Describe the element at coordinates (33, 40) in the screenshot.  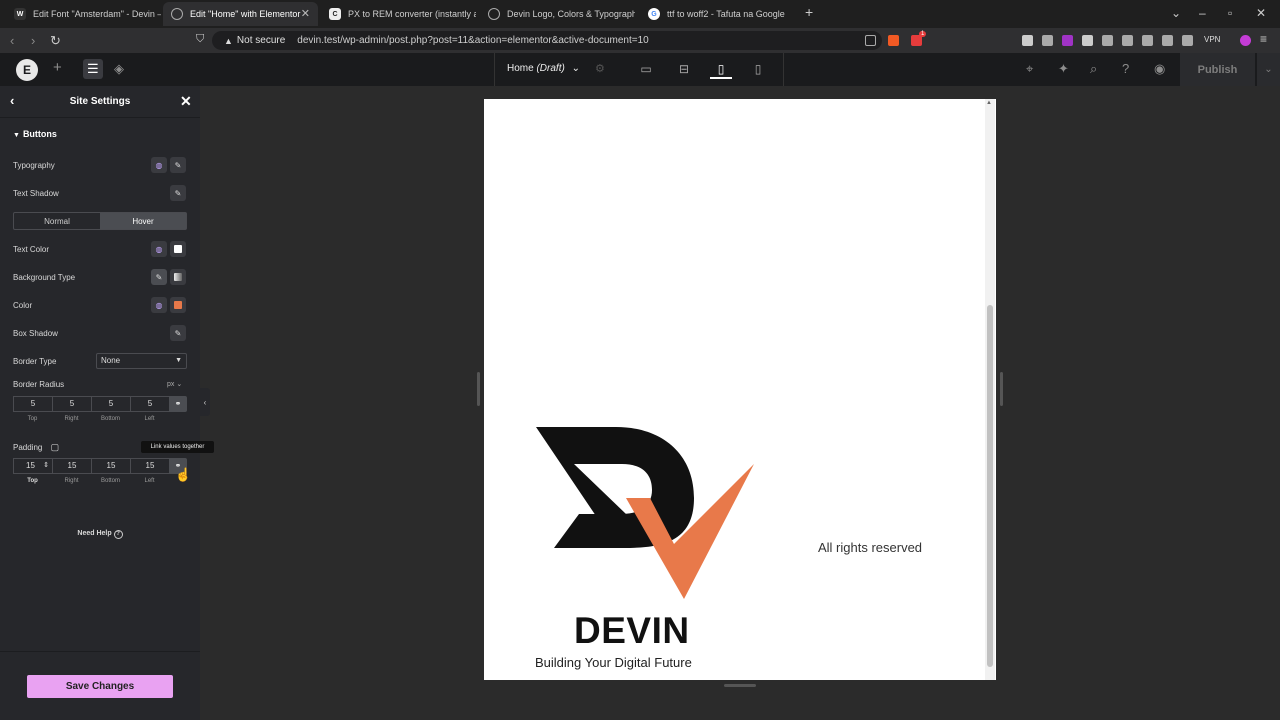
I see `forward-icon: ›` at that location.